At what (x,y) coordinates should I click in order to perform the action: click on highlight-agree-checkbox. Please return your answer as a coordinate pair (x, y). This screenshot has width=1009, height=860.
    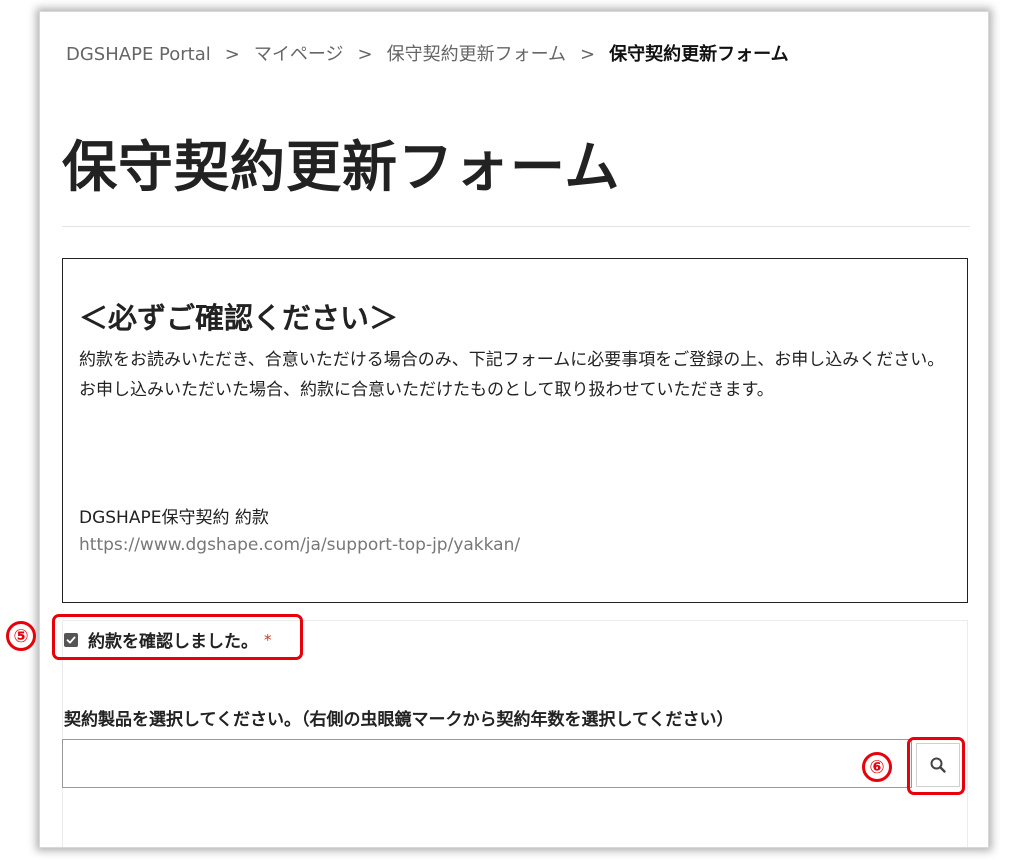
    Looking at the image, I should click on (177, 637).